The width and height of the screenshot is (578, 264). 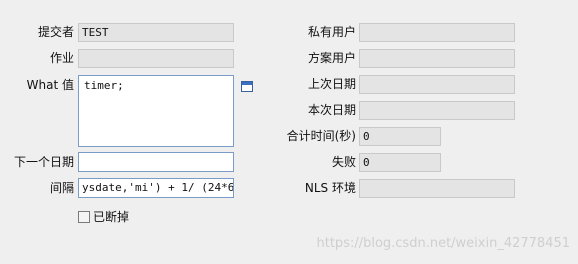 What do you see at coordinates (331, 32) in the screenshot?
I see `private-user-label: 私有用户` at bounding box center [331, 32].